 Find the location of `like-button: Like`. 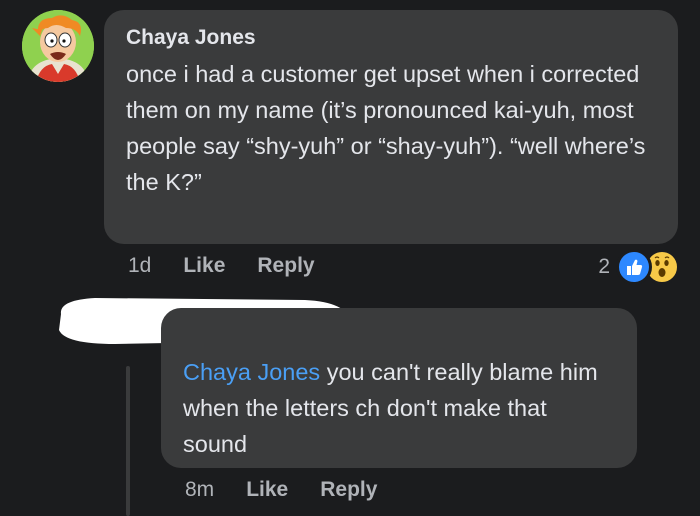

like-button: Like is located at coordinates (204, 266).